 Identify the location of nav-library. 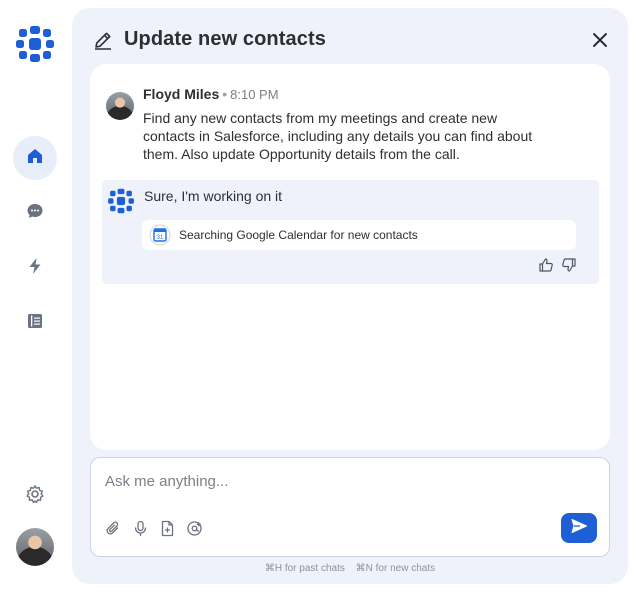
(35, 323).